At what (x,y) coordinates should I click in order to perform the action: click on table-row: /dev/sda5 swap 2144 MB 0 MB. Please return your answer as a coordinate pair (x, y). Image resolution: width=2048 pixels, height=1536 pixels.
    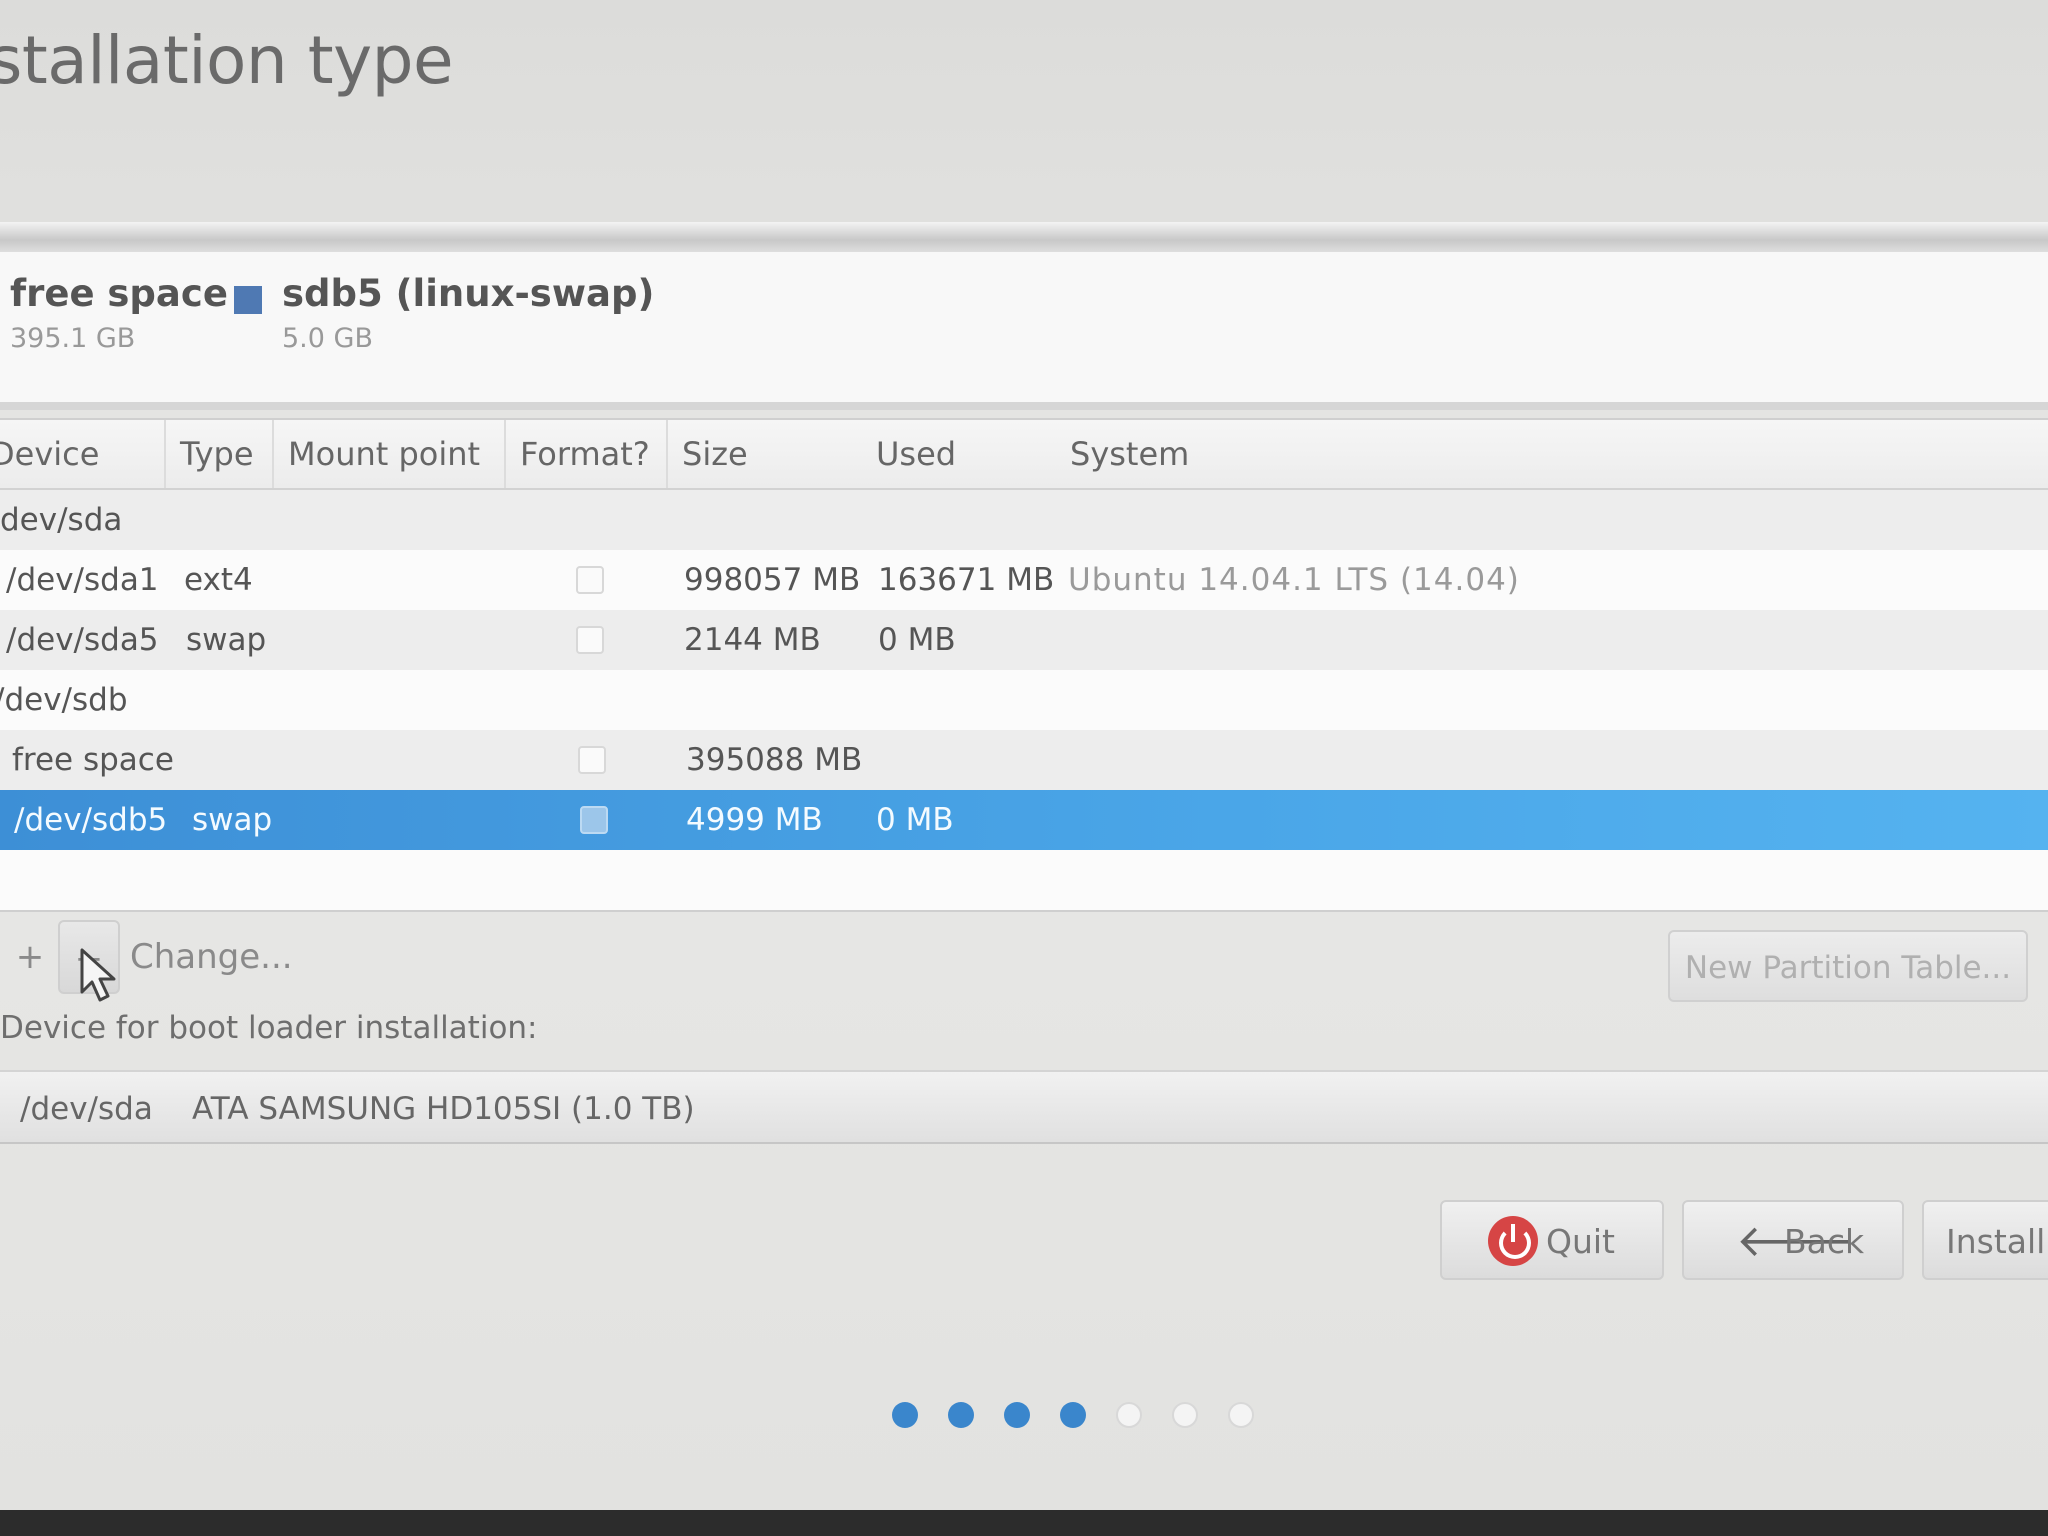
    Looking at the image, I should click on (1024, 640).